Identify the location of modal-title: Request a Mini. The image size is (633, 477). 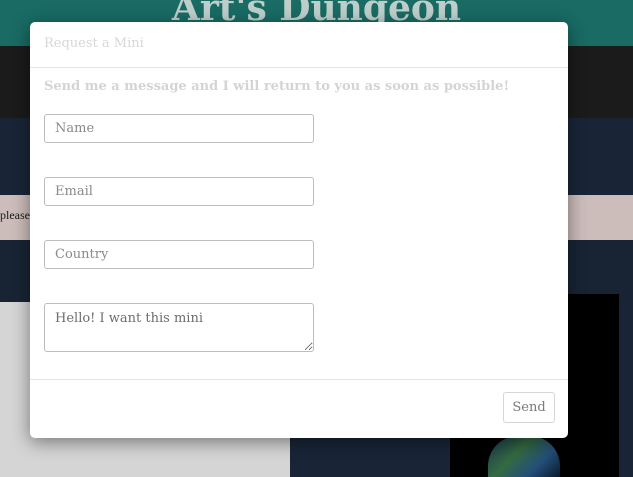
(94, 43).